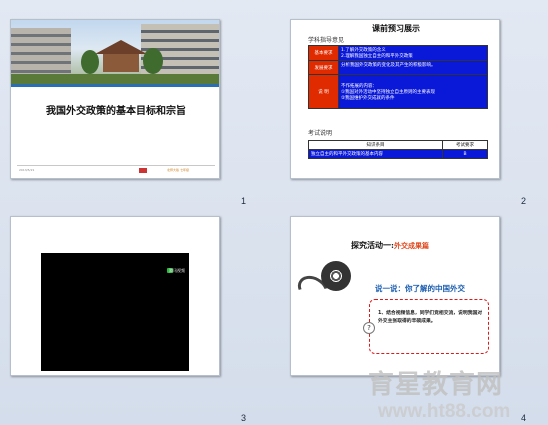 Image resolution: width=548 pixels, height=425 pixels. What do you see at coordinates (390, 245) in the screenshot?
I see `activity-heading: 探究活动一:外交成果篇` at bounding box center [390, 245].